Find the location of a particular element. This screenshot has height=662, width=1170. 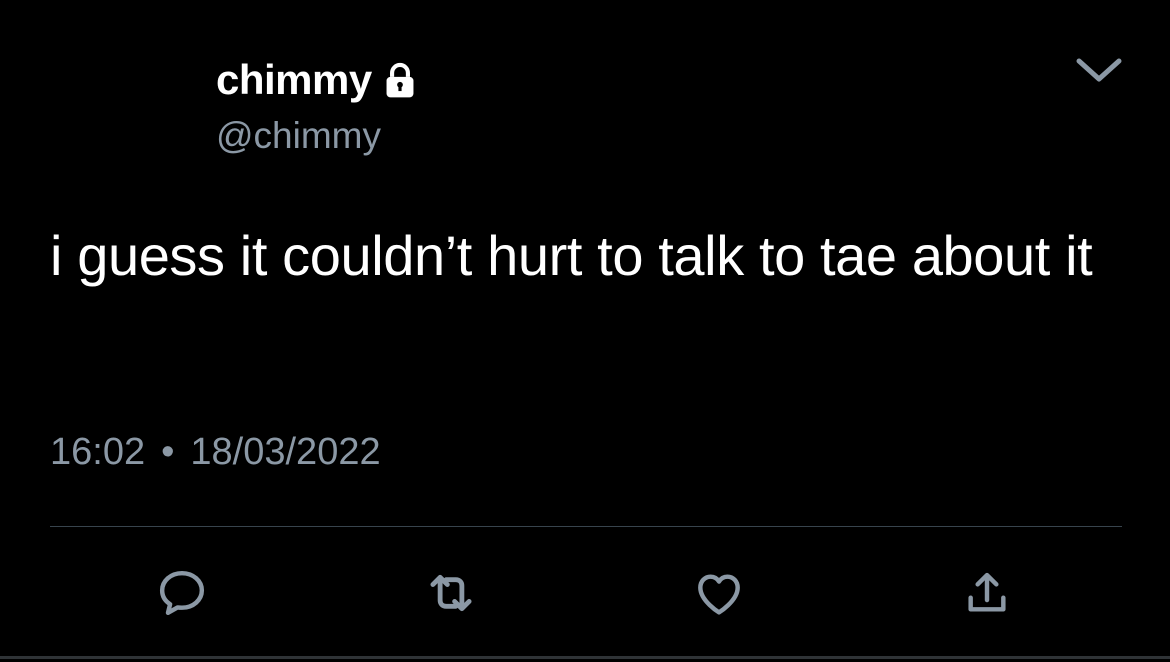

chevron-down-icon is located at coordinates (1099, 70).